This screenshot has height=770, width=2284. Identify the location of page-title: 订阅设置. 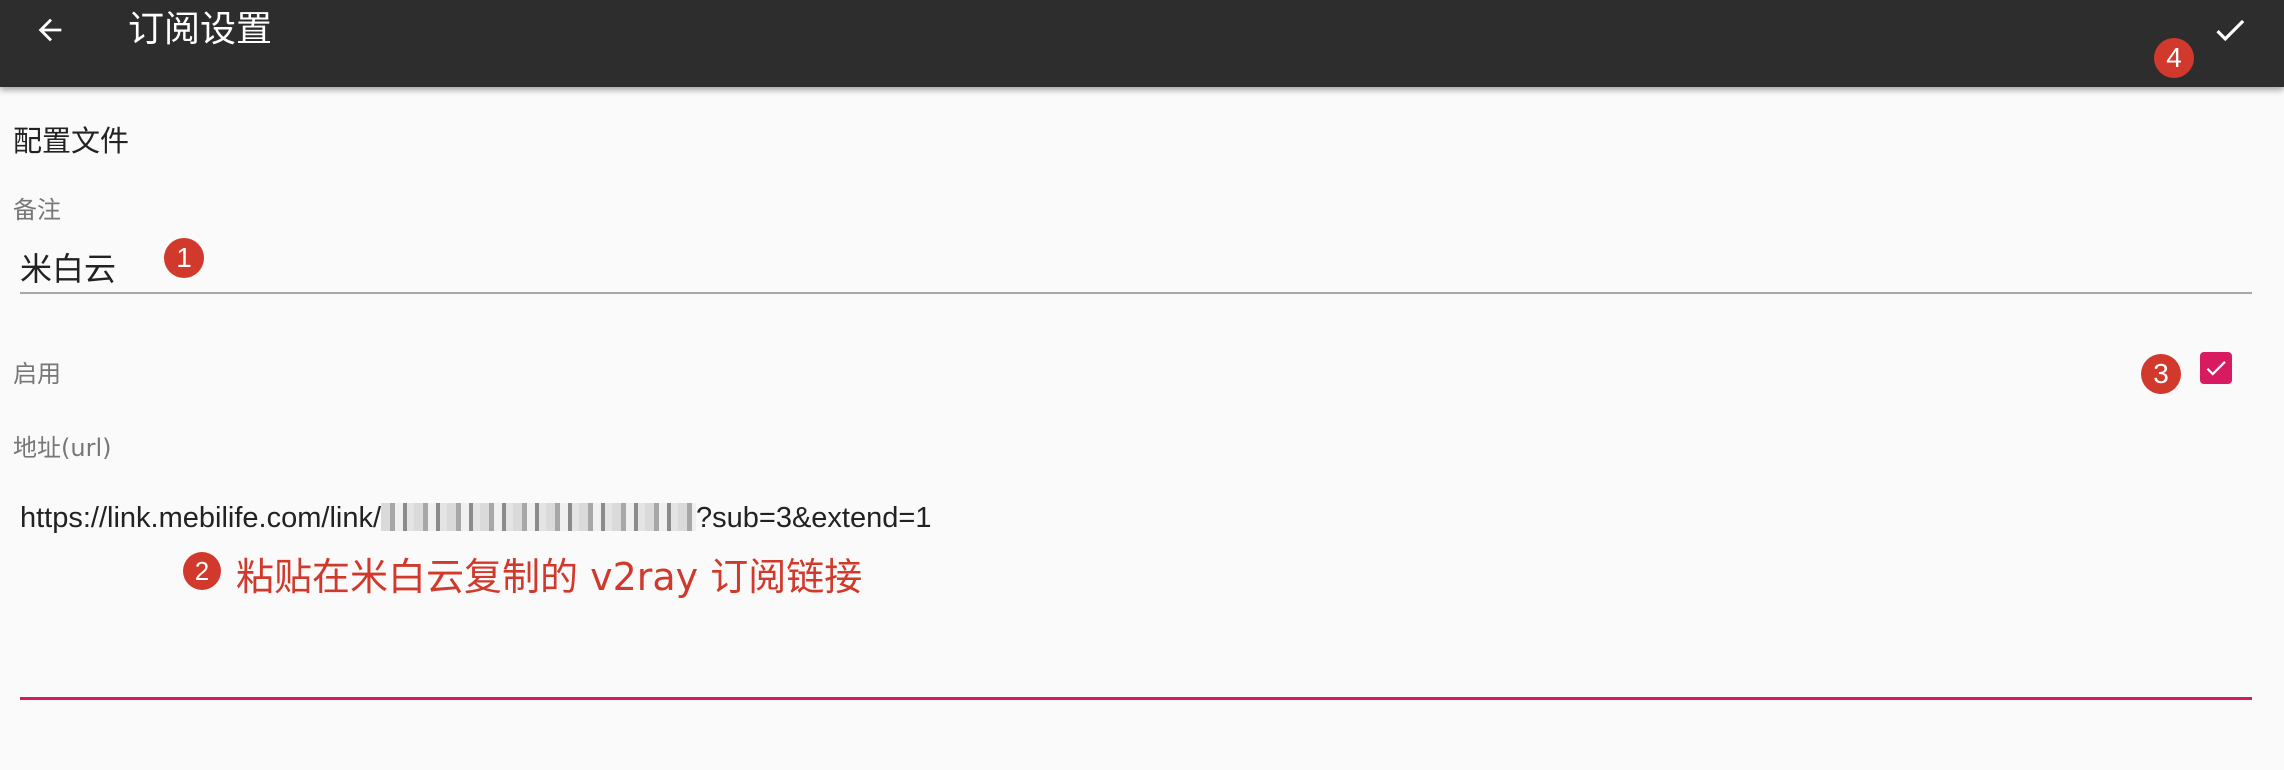
(200, 29).